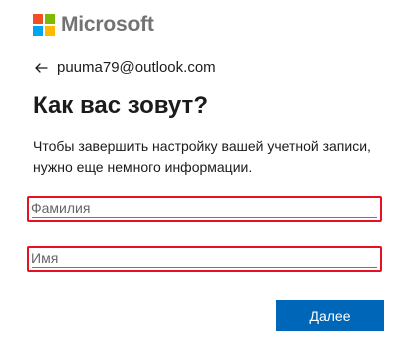 This screenshot has height=340, width=413. I want to click on microsoft-logo: Microsoft, so click(93, 25).